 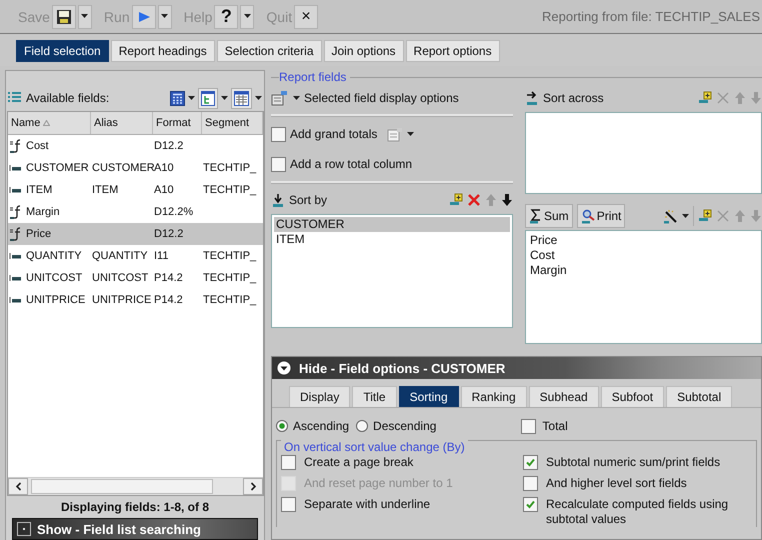 I want to click on sort-ascending-icon, so click(x=46, y=123).